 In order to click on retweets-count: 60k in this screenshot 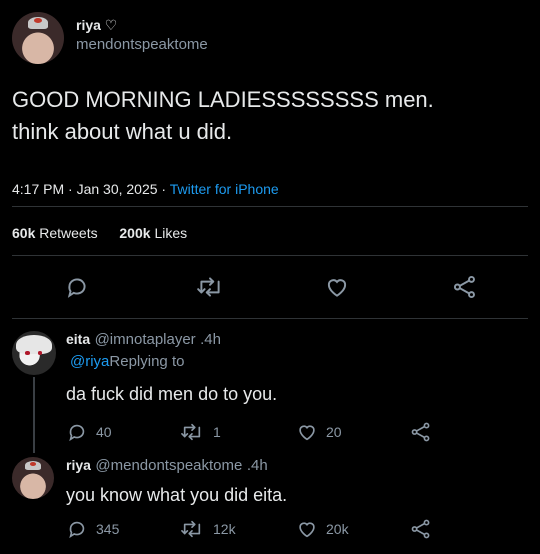, I will do `click(24, 233)`.